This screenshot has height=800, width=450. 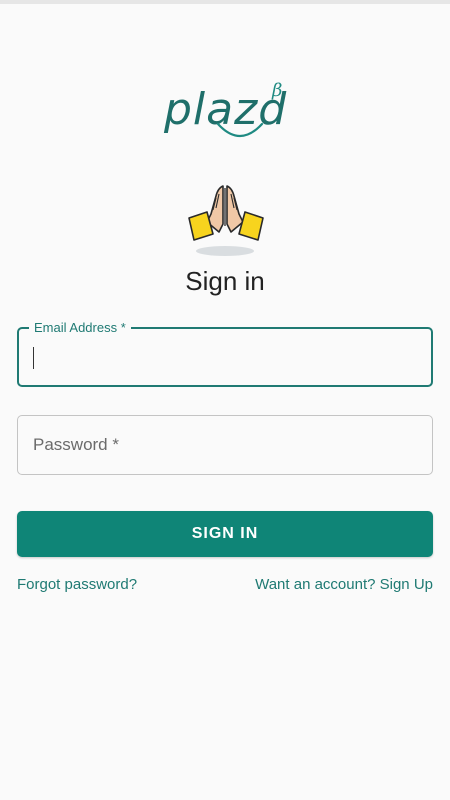 I want to click on plazd-logo: plazd β, so click(x=225, y=114).